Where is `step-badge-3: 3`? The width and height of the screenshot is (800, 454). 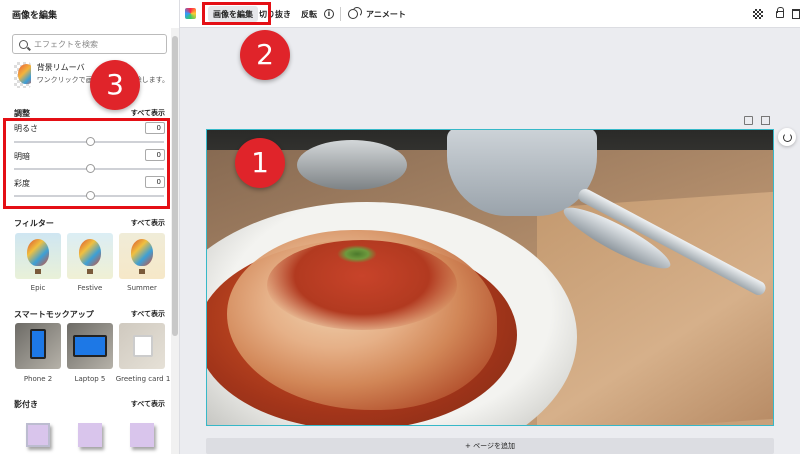
step-badge-3: 3 is located at coordinates (115, 85).